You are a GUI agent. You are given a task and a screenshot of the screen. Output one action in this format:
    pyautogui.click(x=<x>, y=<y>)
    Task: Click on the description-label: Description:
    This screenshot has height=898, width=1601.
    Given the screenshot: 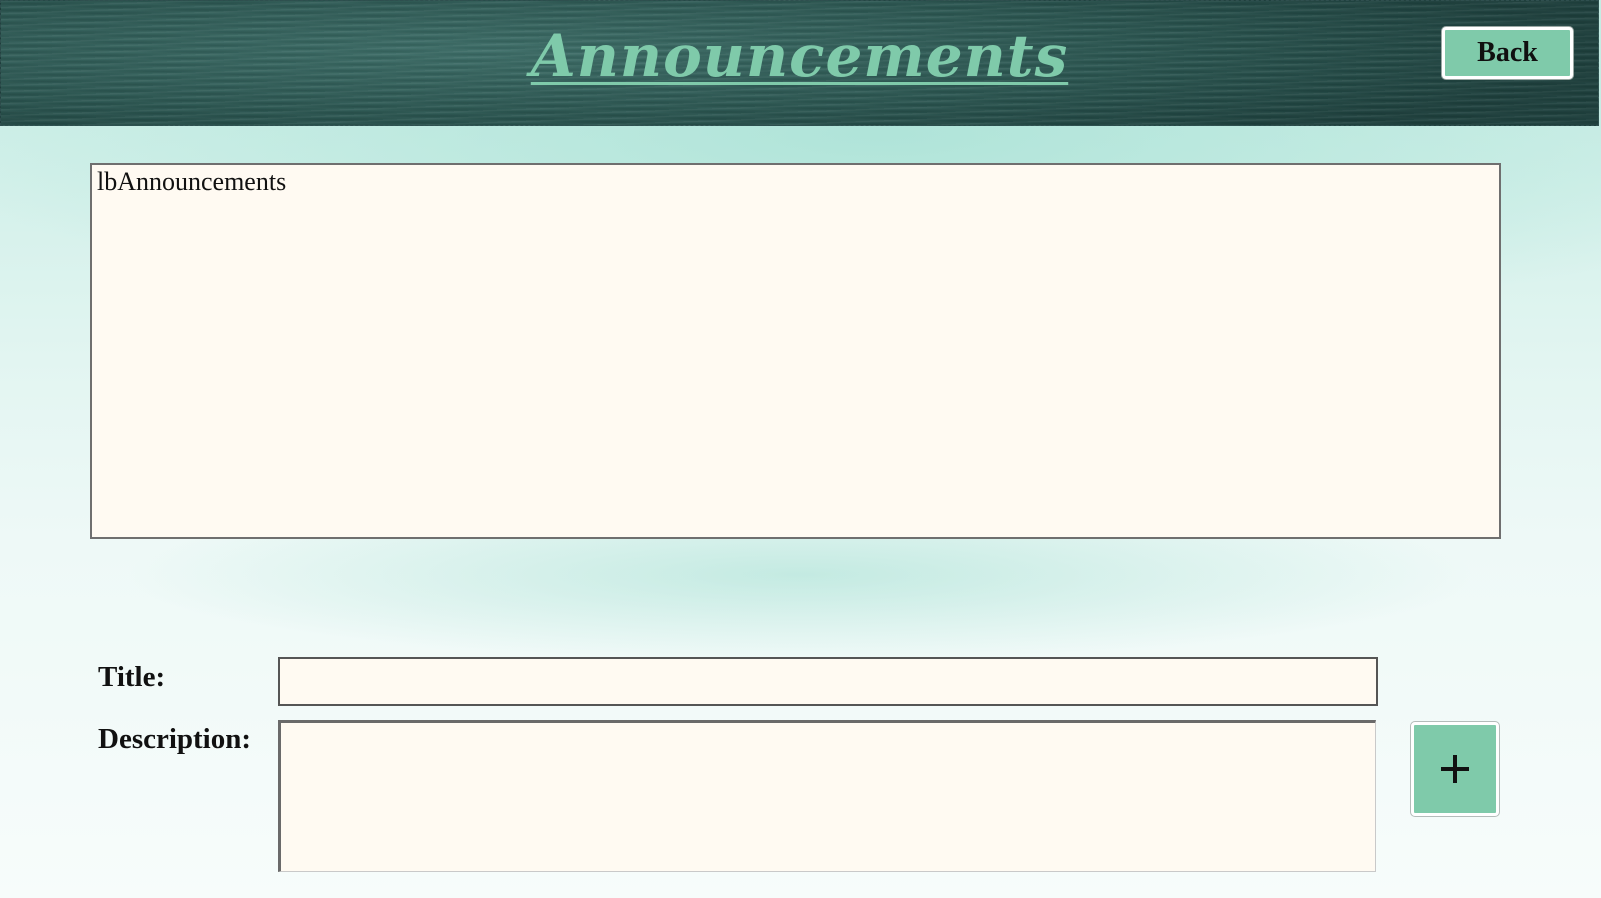 What is the action you would take?
    pyautogui.click(x=175, y=739)
    